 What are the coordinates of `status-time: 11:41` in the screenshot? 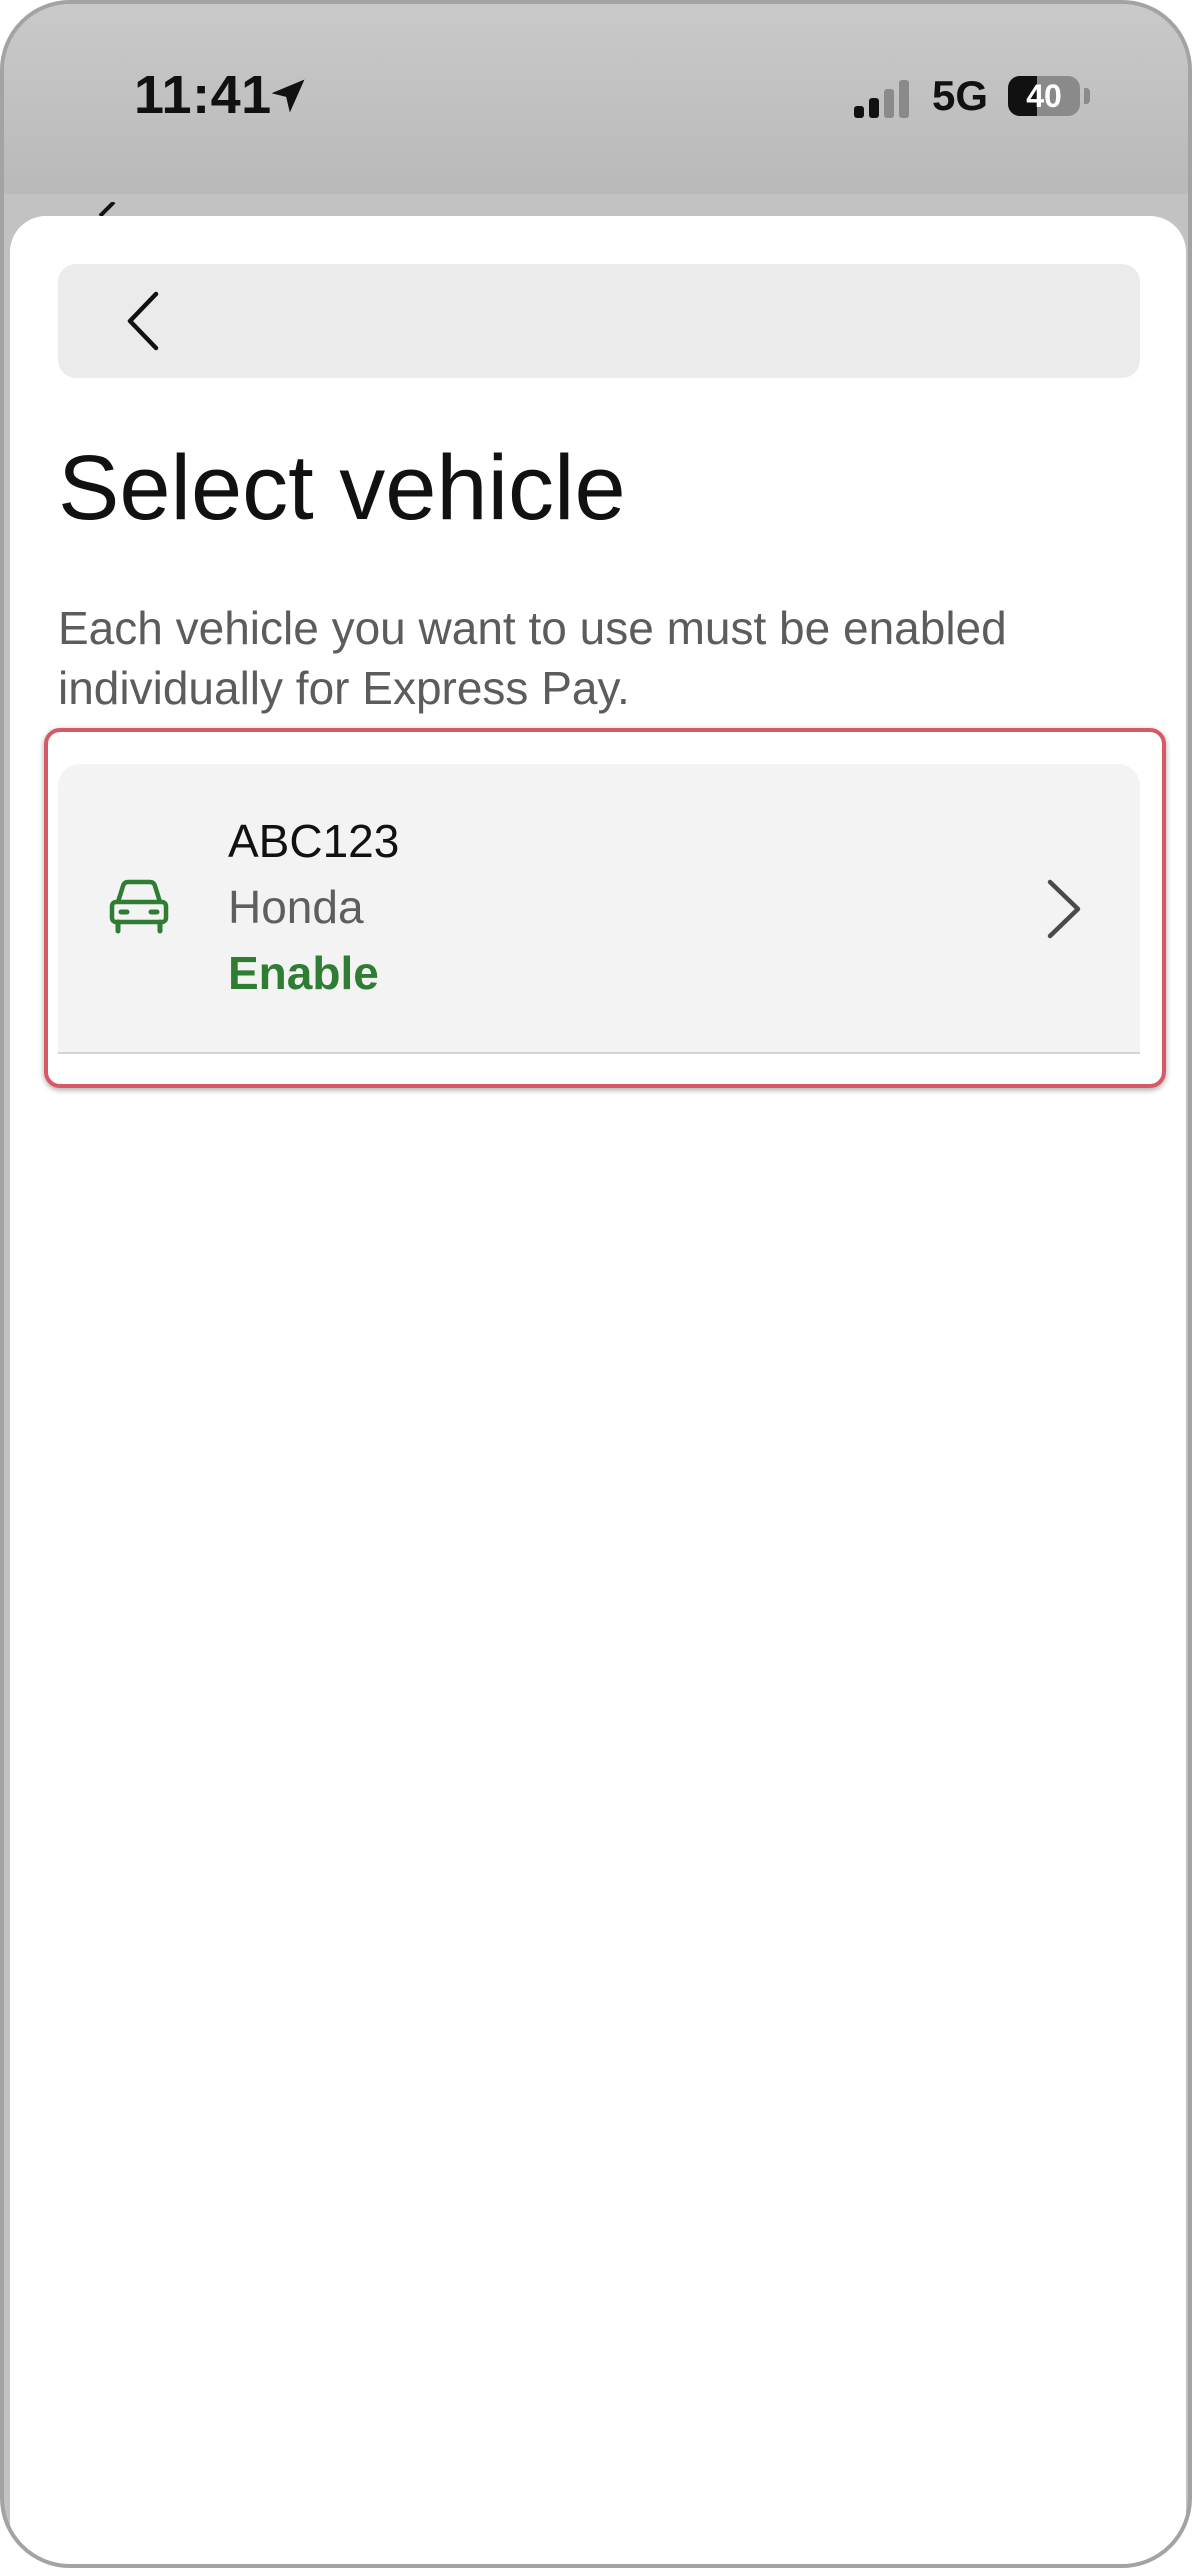 It's located at (203, 95).